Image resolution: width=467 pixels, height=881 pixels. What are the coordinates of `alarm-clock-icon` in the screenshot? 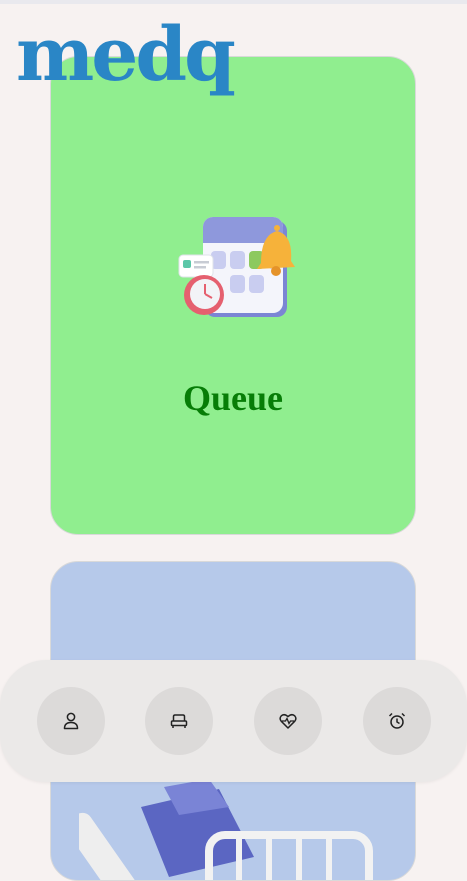 It's located at (397, 720).